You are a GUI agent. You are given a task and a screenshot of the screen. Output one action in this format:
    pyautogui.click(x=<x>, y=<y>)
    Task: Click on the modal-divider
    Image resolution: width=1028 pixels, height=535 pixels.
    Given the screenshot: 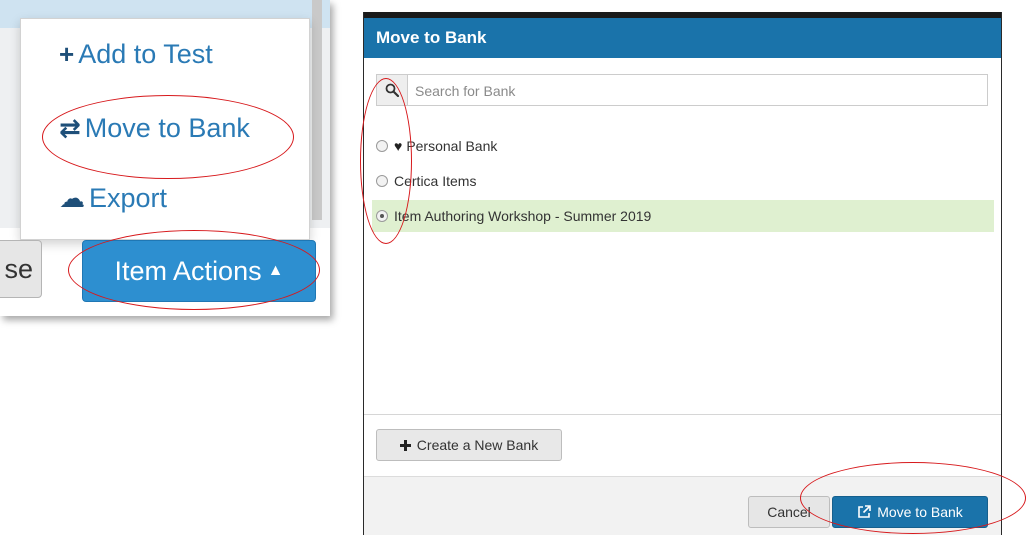 What is the action you would take?
    pyautogui.click(x=682, y=414)
    